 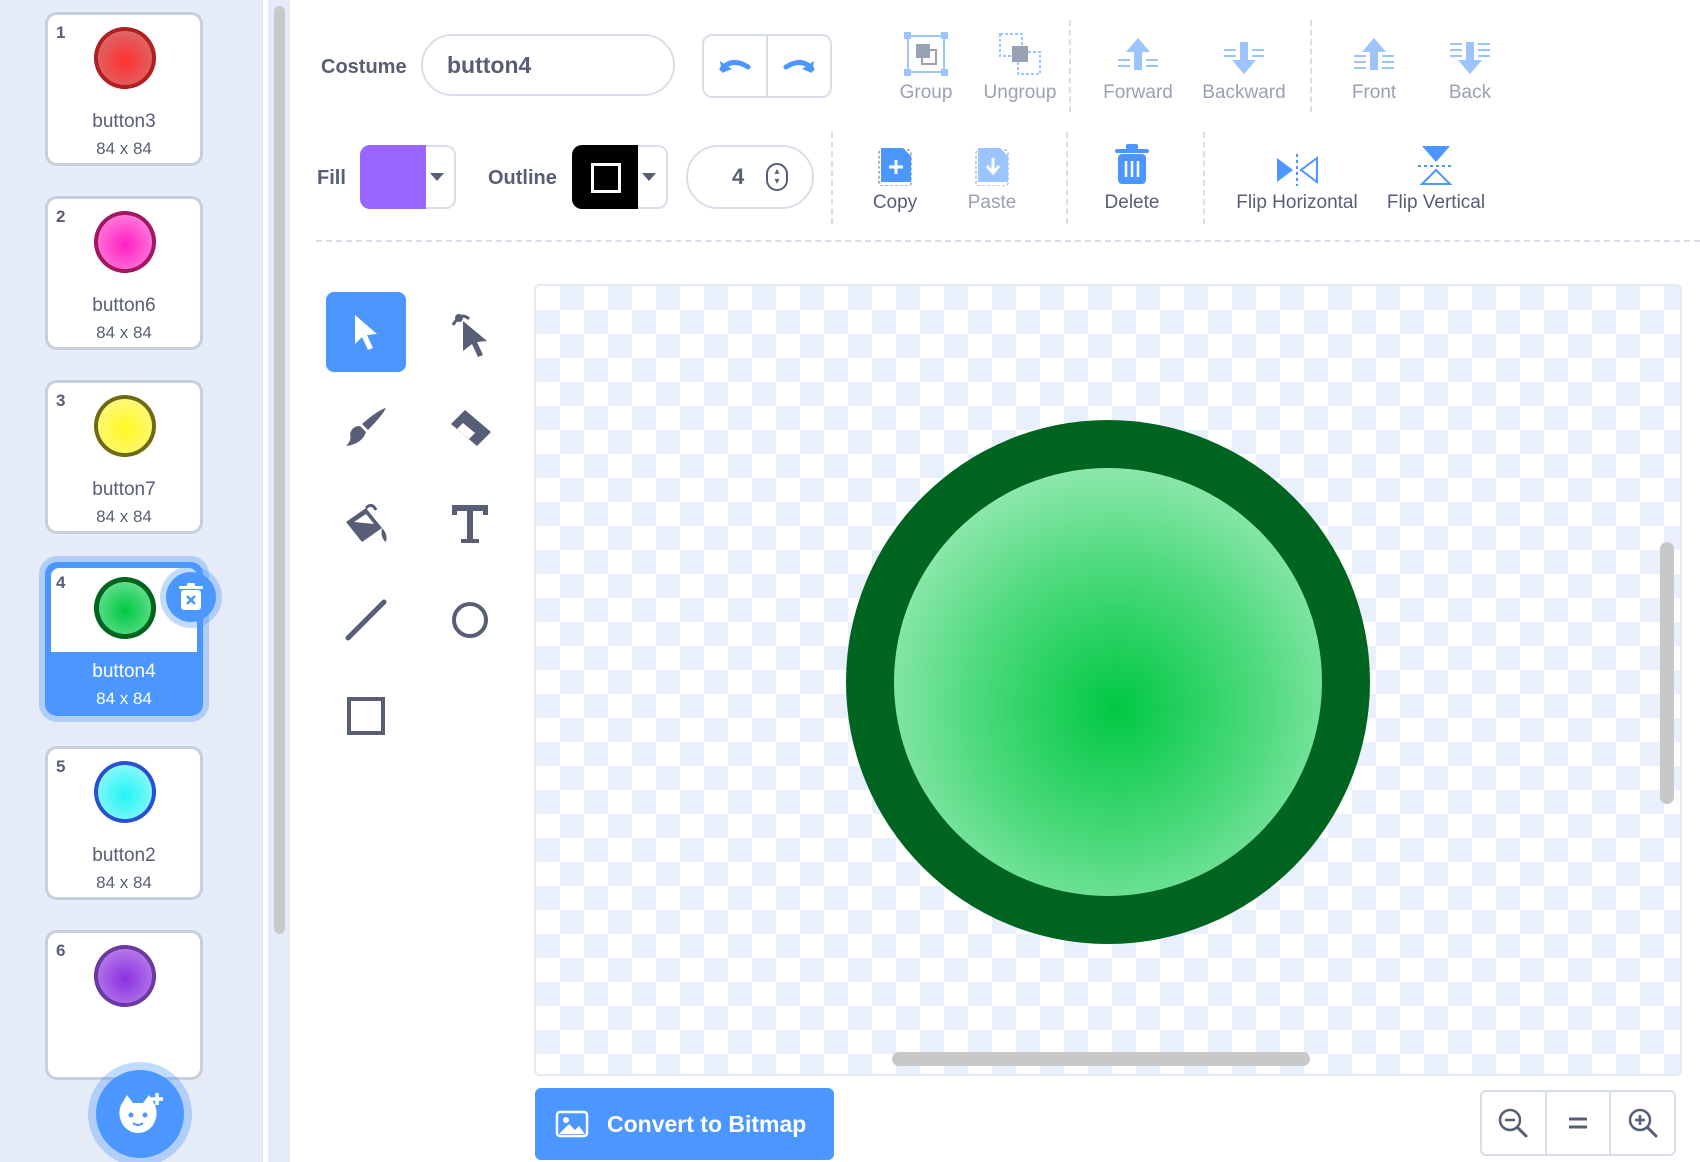 I want to click on arrow-cursor-icon, so click(x=366, y=332).